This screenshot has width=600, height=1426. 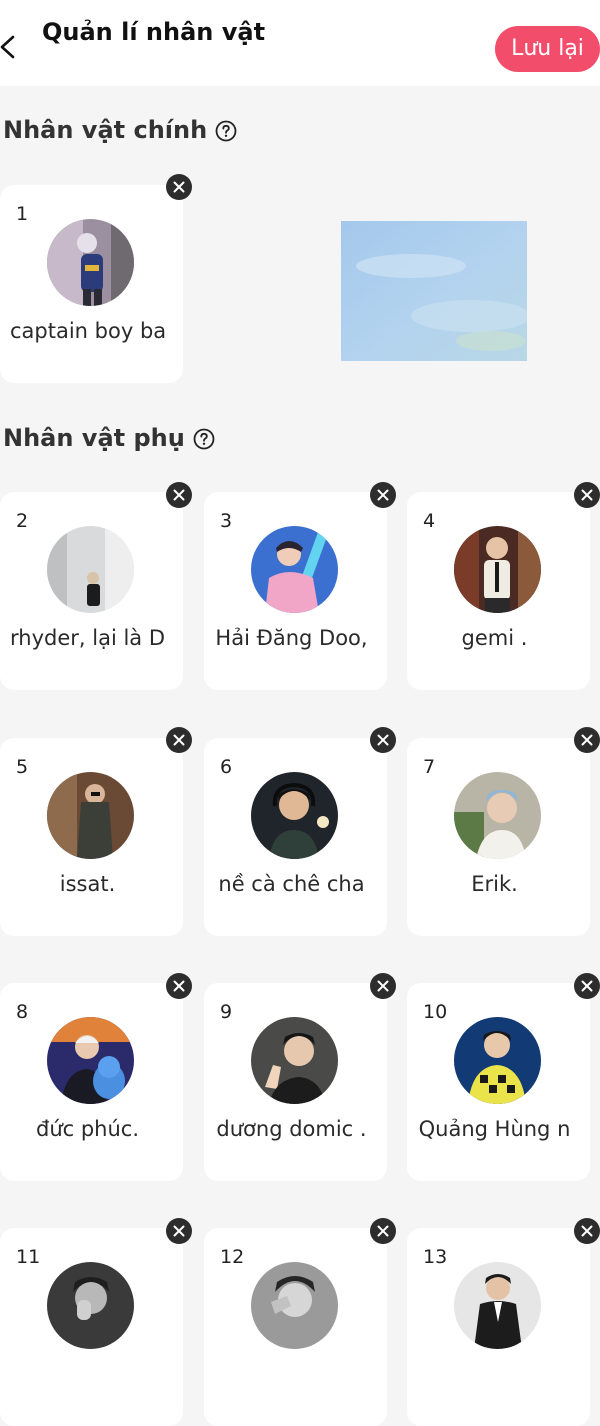 What do you see at coordinates (22, 1012) in the screenshot?
I see `character-number: 8` at bounding box center [22, 1012].